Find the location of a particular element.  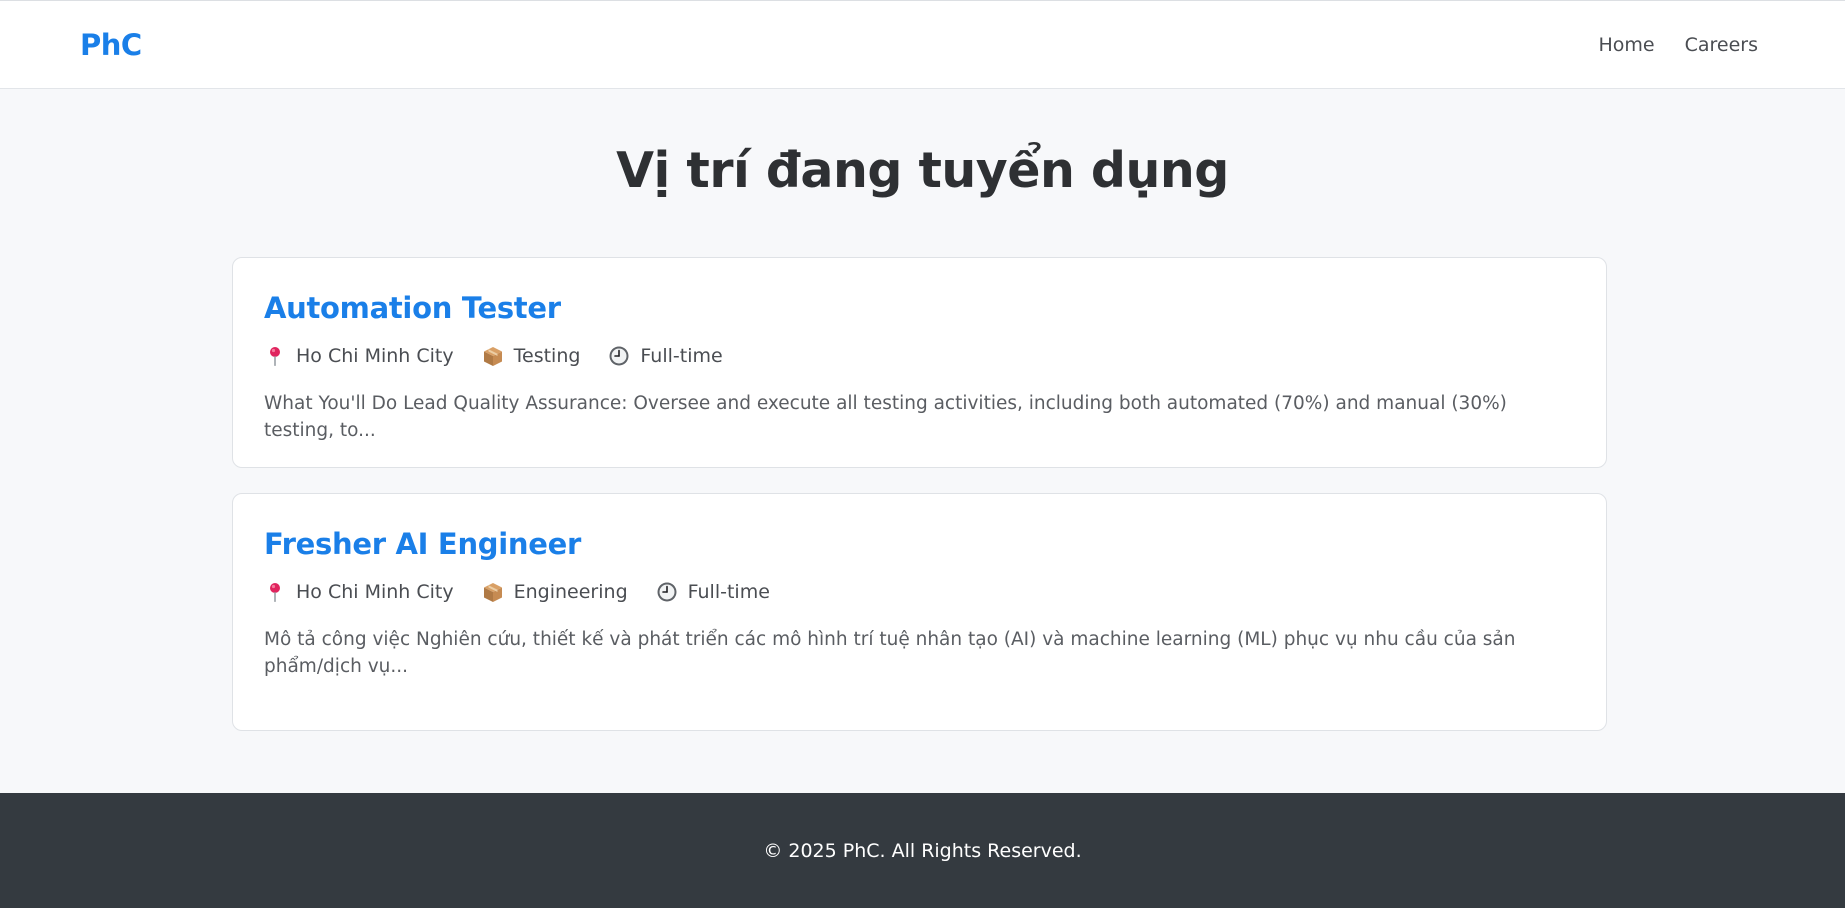

footer: © 2025 PhC. All Rights Reserved. is located at coordinates (922, 850).